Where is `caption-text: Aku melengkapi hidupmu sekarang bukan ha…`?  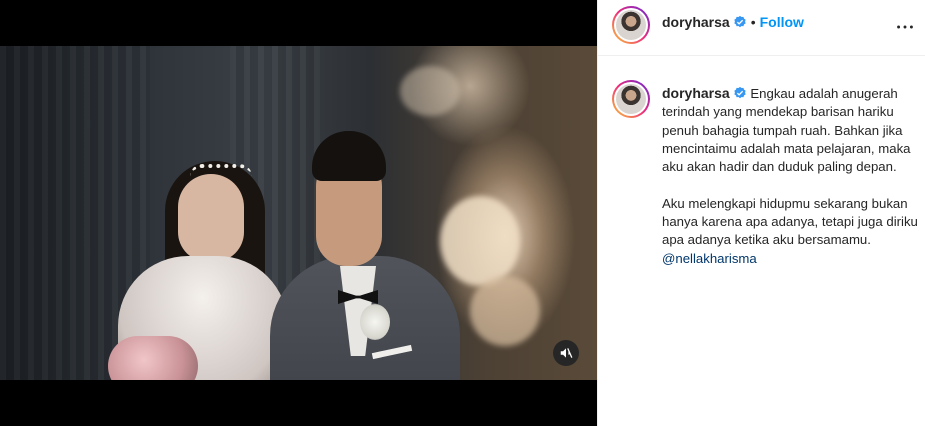
caption-text: Aku melengkapi hidupmu sekarang bukan ha… is located at coordinates (790, 221).